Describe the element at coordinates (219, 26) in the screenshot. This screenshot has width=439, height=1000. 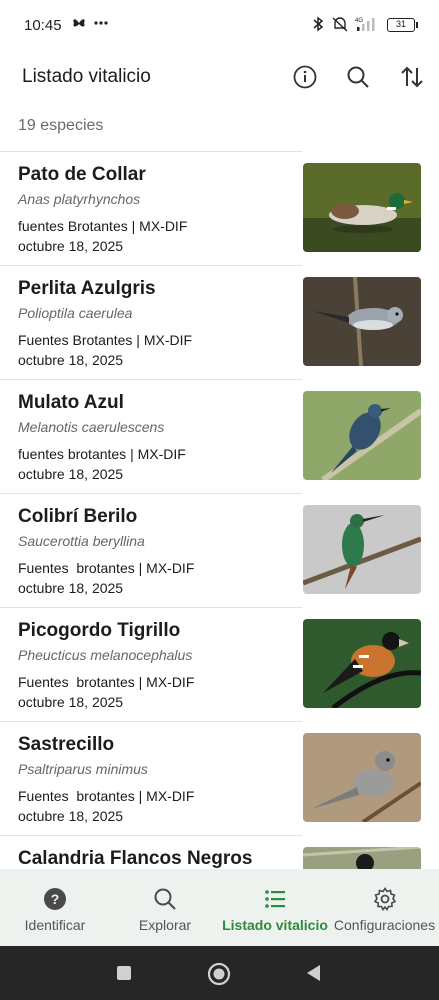
I see `status-bar: 10:45 4G 31` at that location.